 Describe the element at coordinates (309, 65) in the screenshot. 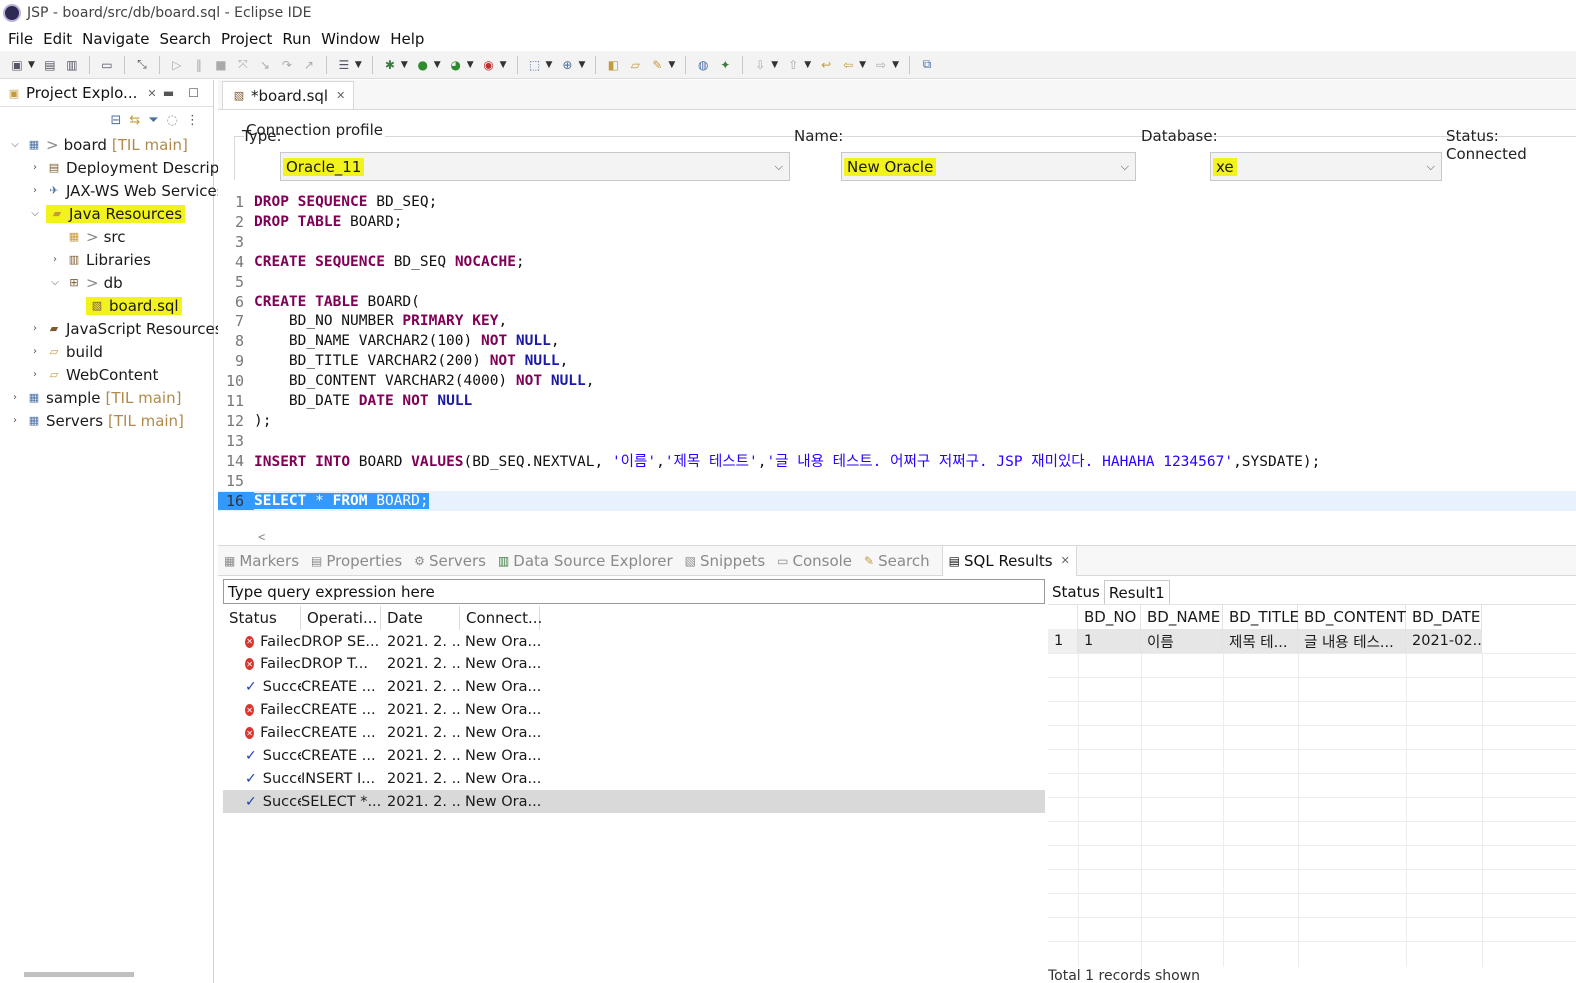

I see `step-return-icon: ↗` at that location.